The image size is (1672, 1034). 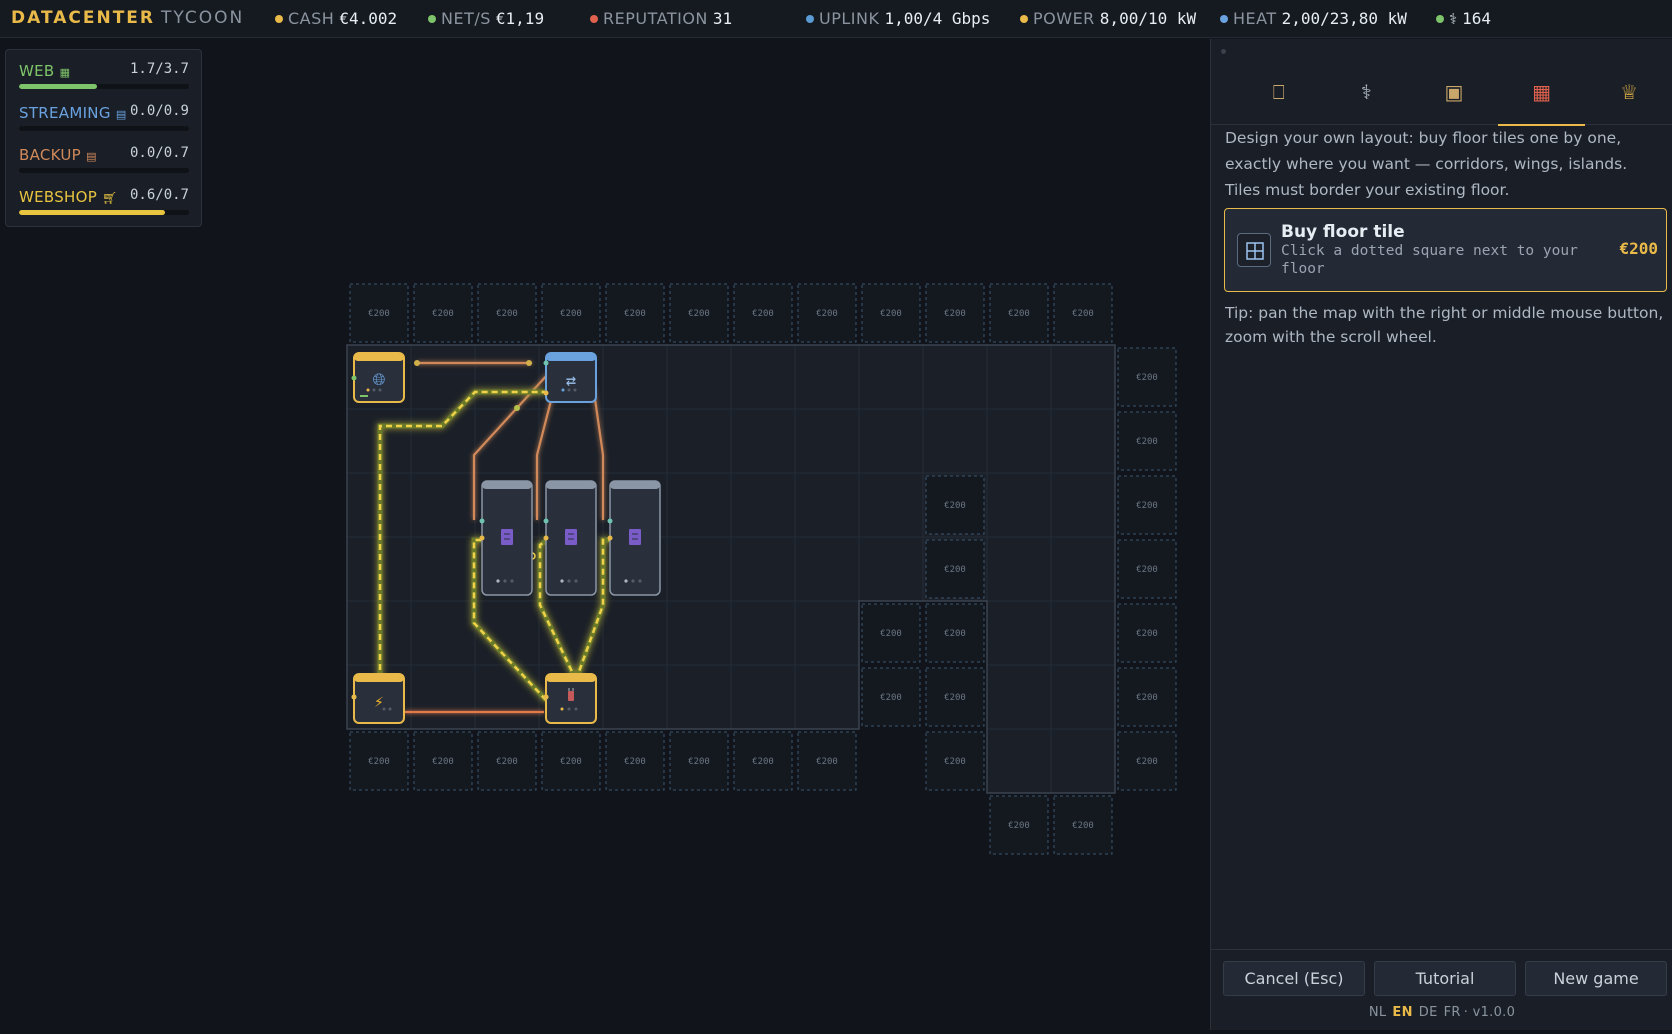 I want to click on language-nl: NL, so click(x=1378, y=1012).